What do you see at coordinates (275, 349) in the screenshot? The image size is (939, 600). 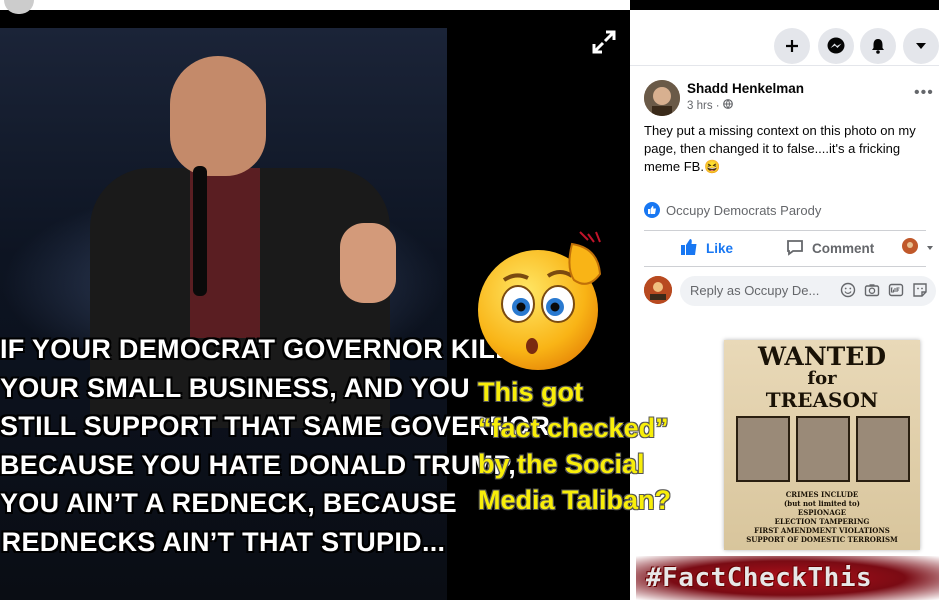 I see `meme-line: IF YOUR DEMOCRAT GOVERNOR KILLED` at bounding box center [275, 349].